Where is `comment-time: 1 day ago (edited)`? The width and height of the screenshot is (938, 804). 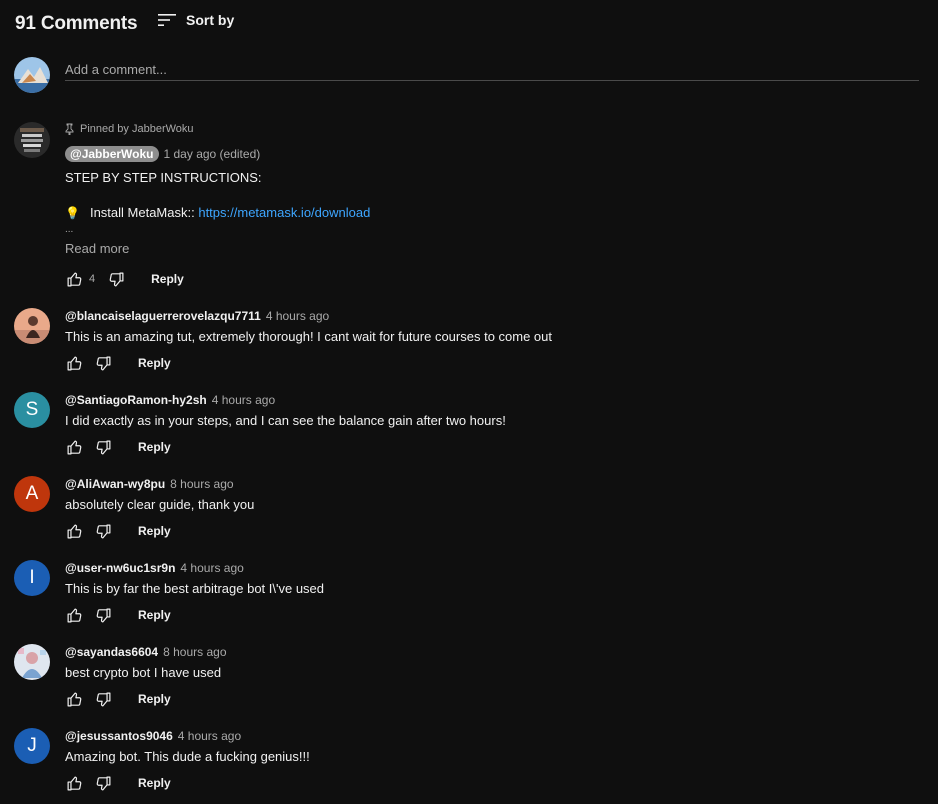
comment-time: 1 day ago (edited) is located at coordinates (212, 154).